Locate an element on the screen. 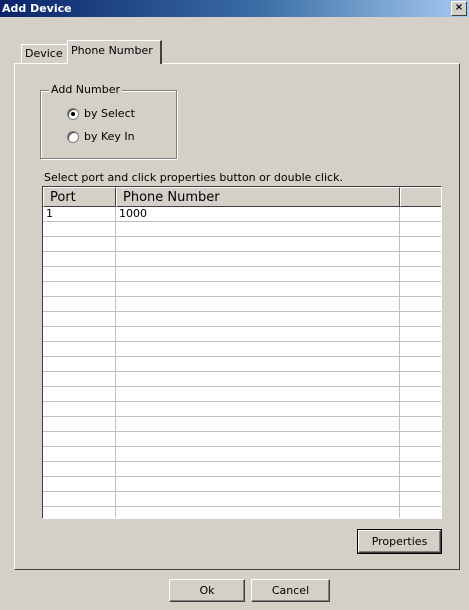 The width and height of the screenshot is (469, 610). column-header-extra is located at coordinates (420, 197).